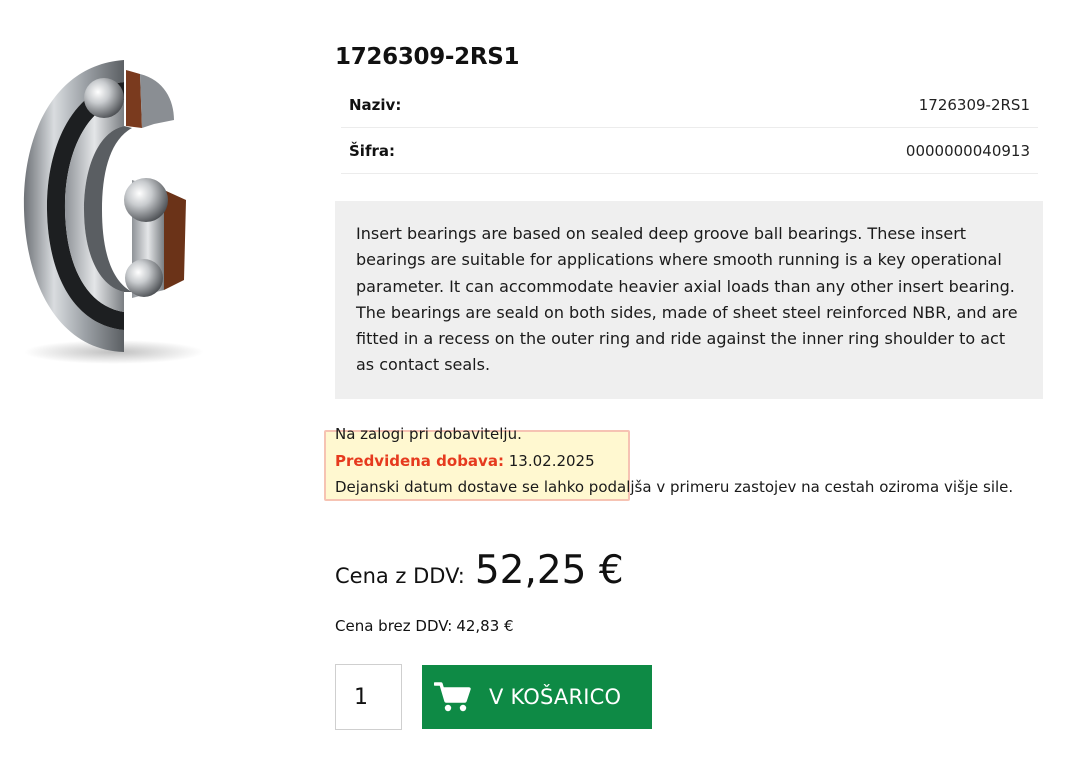 The image size is (1080, 771). I want to click on spec-value: 0000000040913, so click(967, 150).